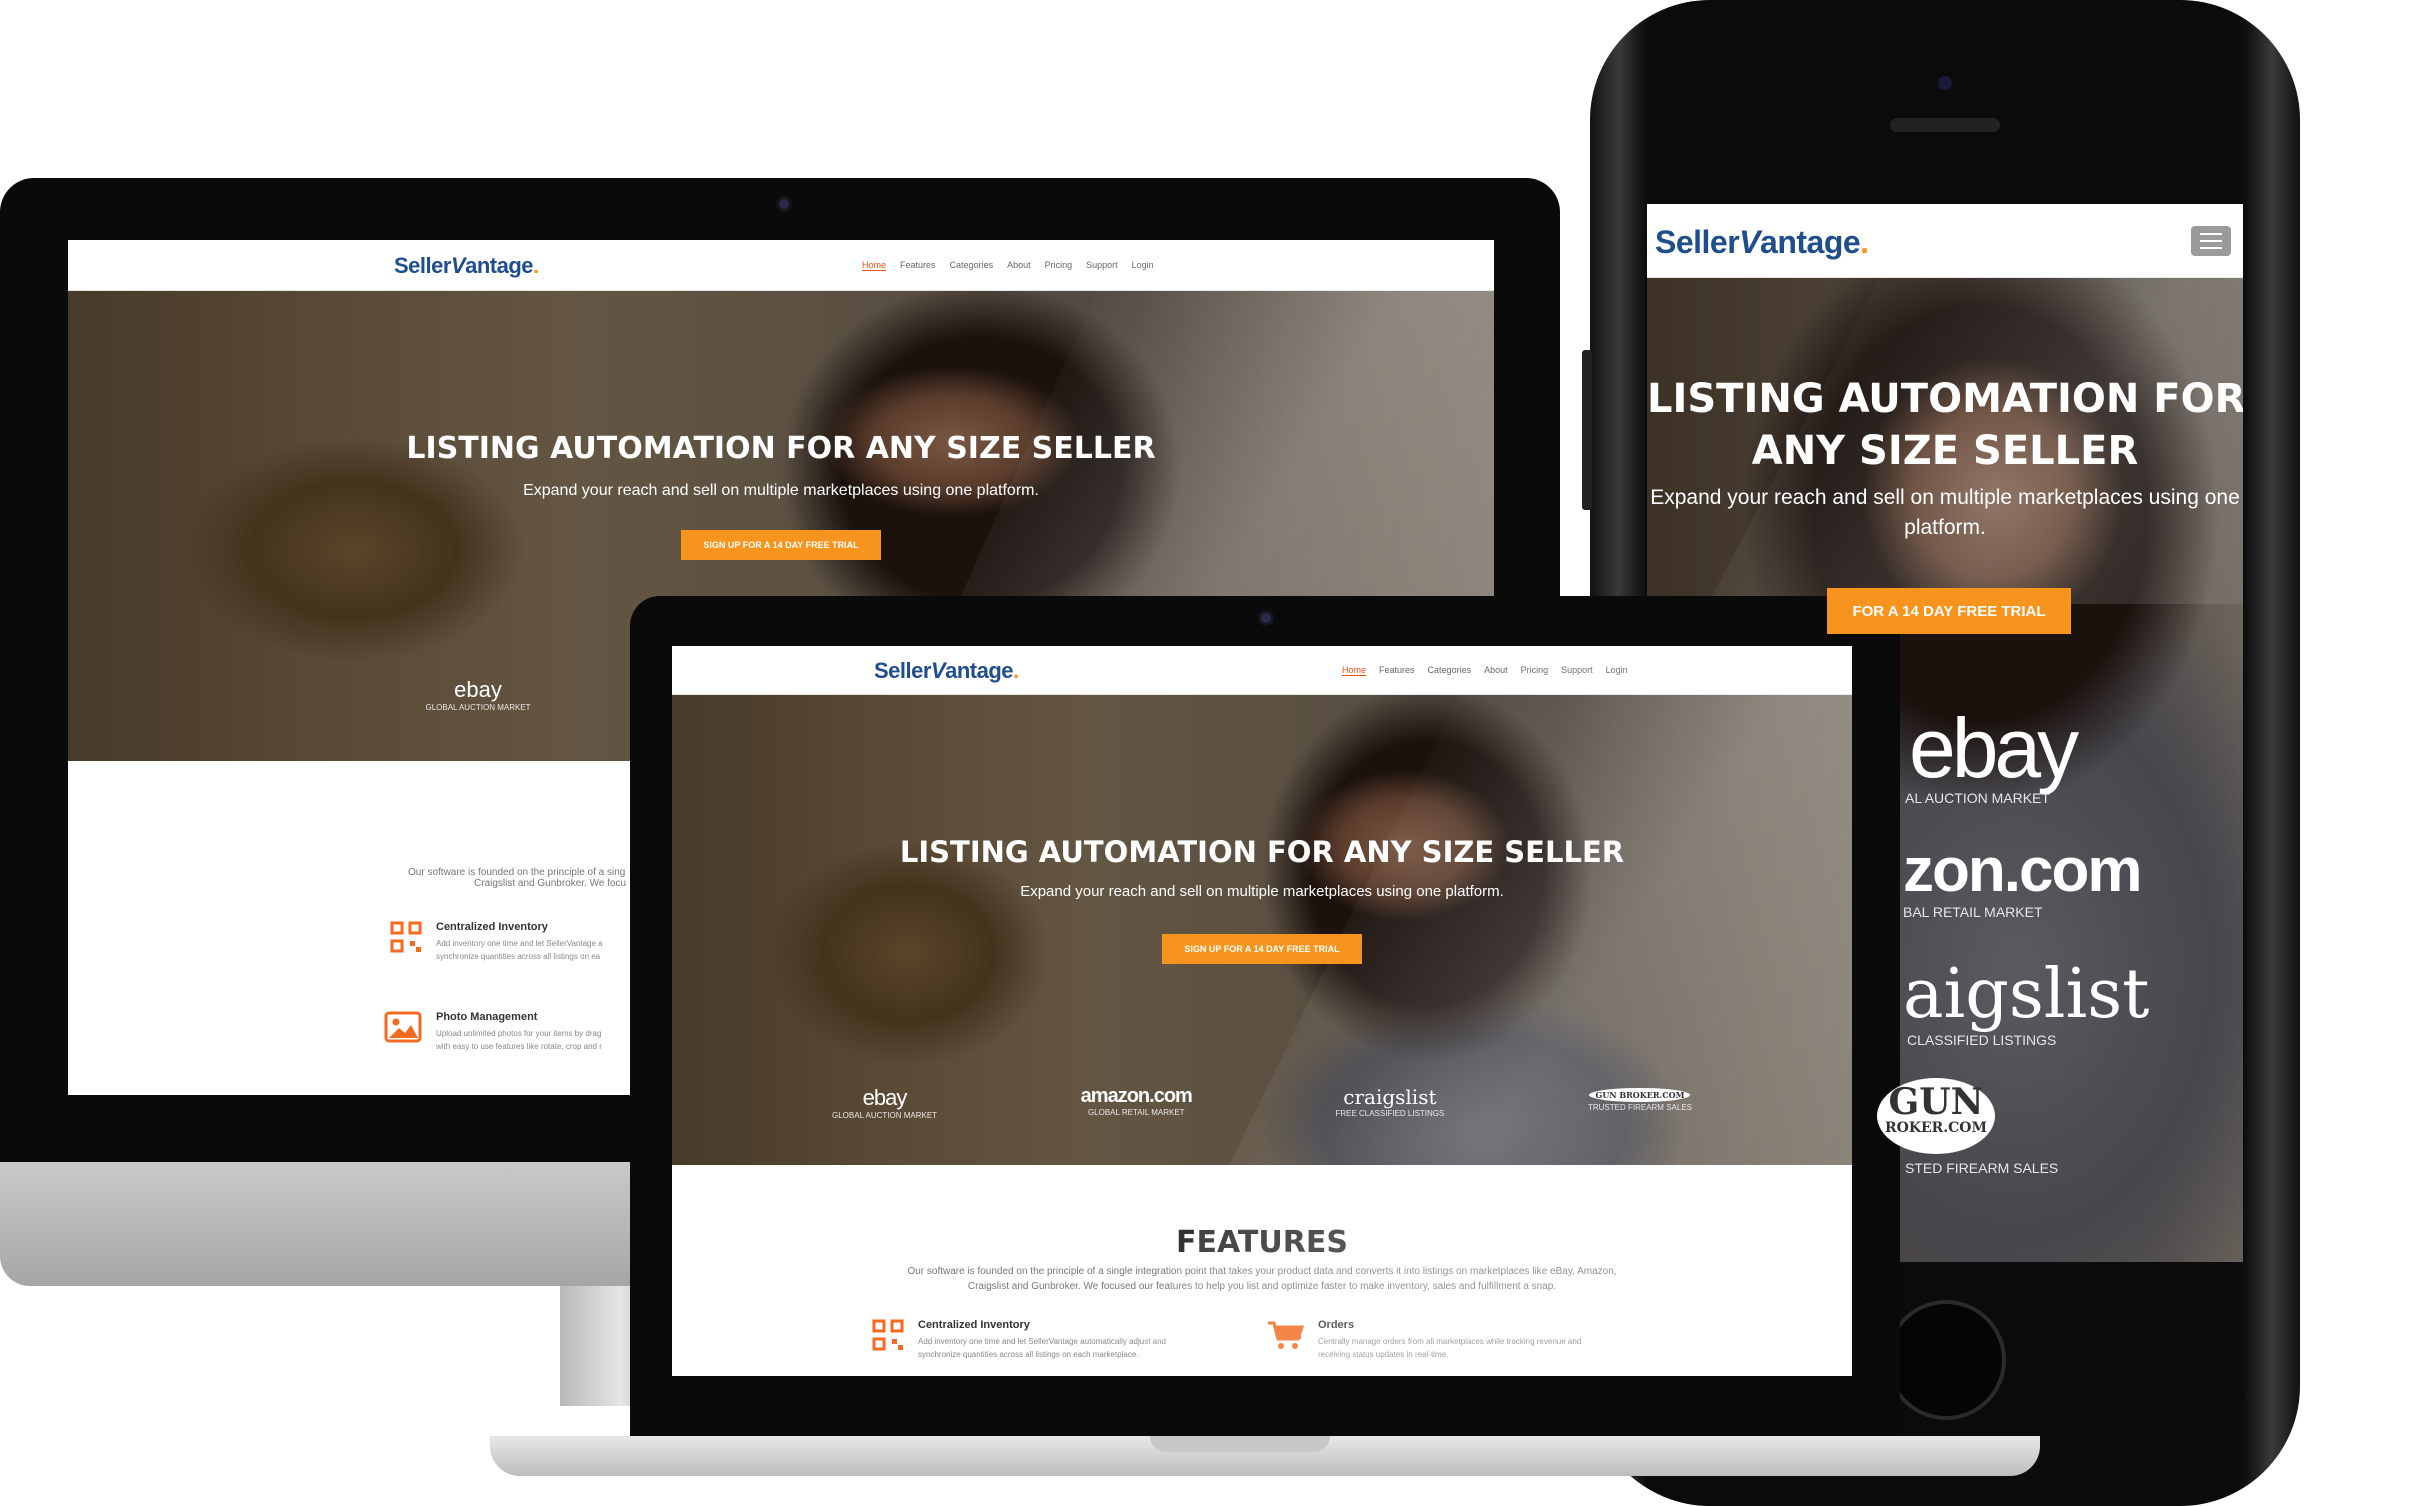  I want to click on features-title: FEATURES, so click(1262, 1242).